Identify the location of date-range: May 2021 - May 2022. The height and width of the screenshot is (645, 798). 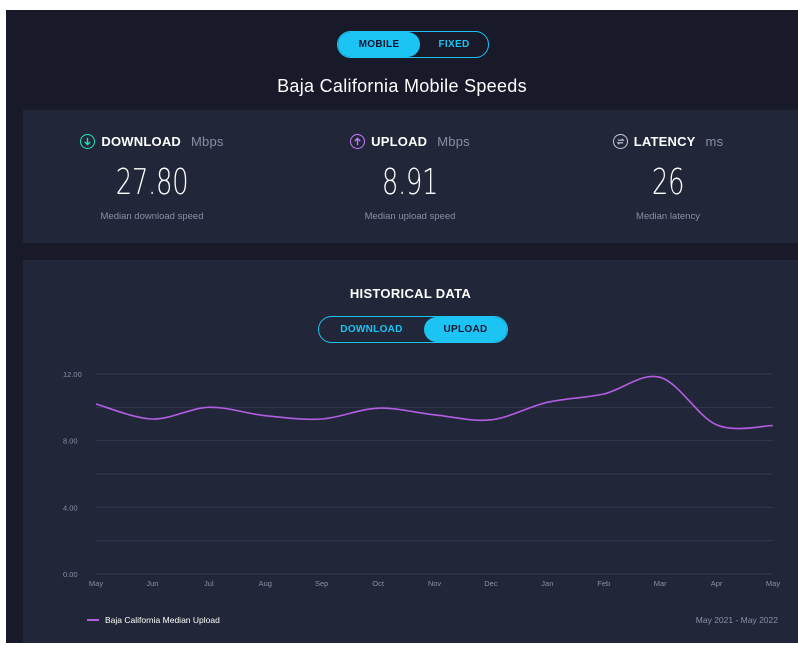
(736, 620).